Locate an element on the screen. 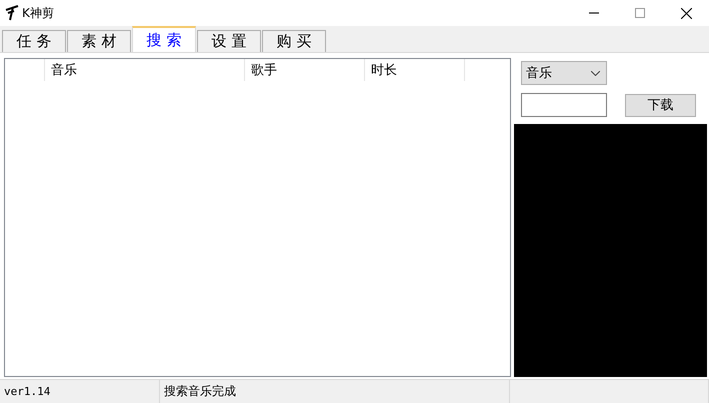  search-field is located at coordinates (564, 105).